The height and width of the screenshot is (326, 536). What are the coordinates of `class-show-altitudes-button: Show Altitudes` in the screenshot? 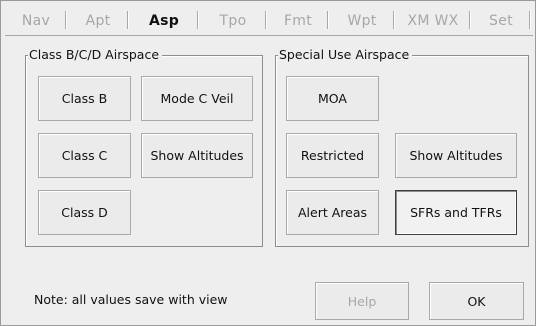 It's located at (197, 155).